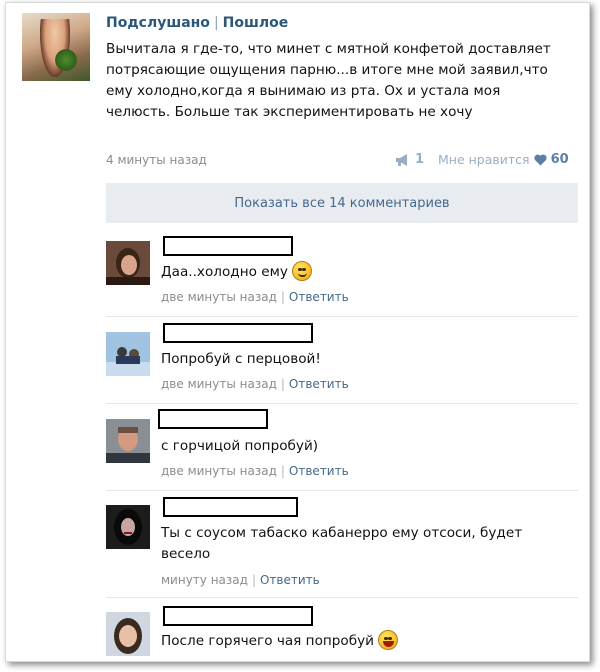 The width and height of the screenshot is (600, 672). What do you see at coordinates (342, 203) in the screenshot?
I see `show-all-comments-button: Показать все 14 комментариев` at bounding box center [342, 203].